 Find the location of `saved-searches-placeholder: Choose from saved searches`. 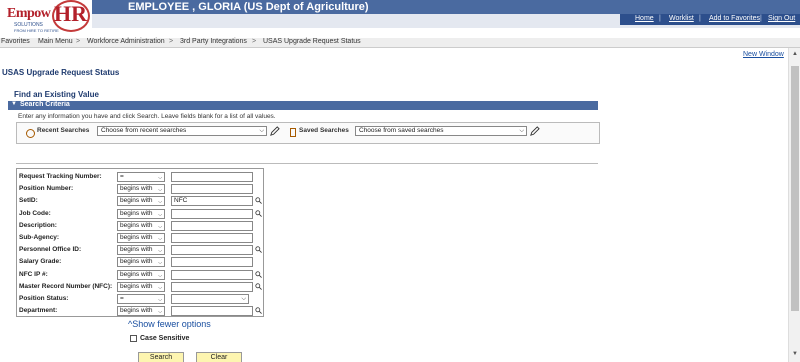

saved-searches-placeholder: Choose from saved searches is located at coordinates (401, 130).